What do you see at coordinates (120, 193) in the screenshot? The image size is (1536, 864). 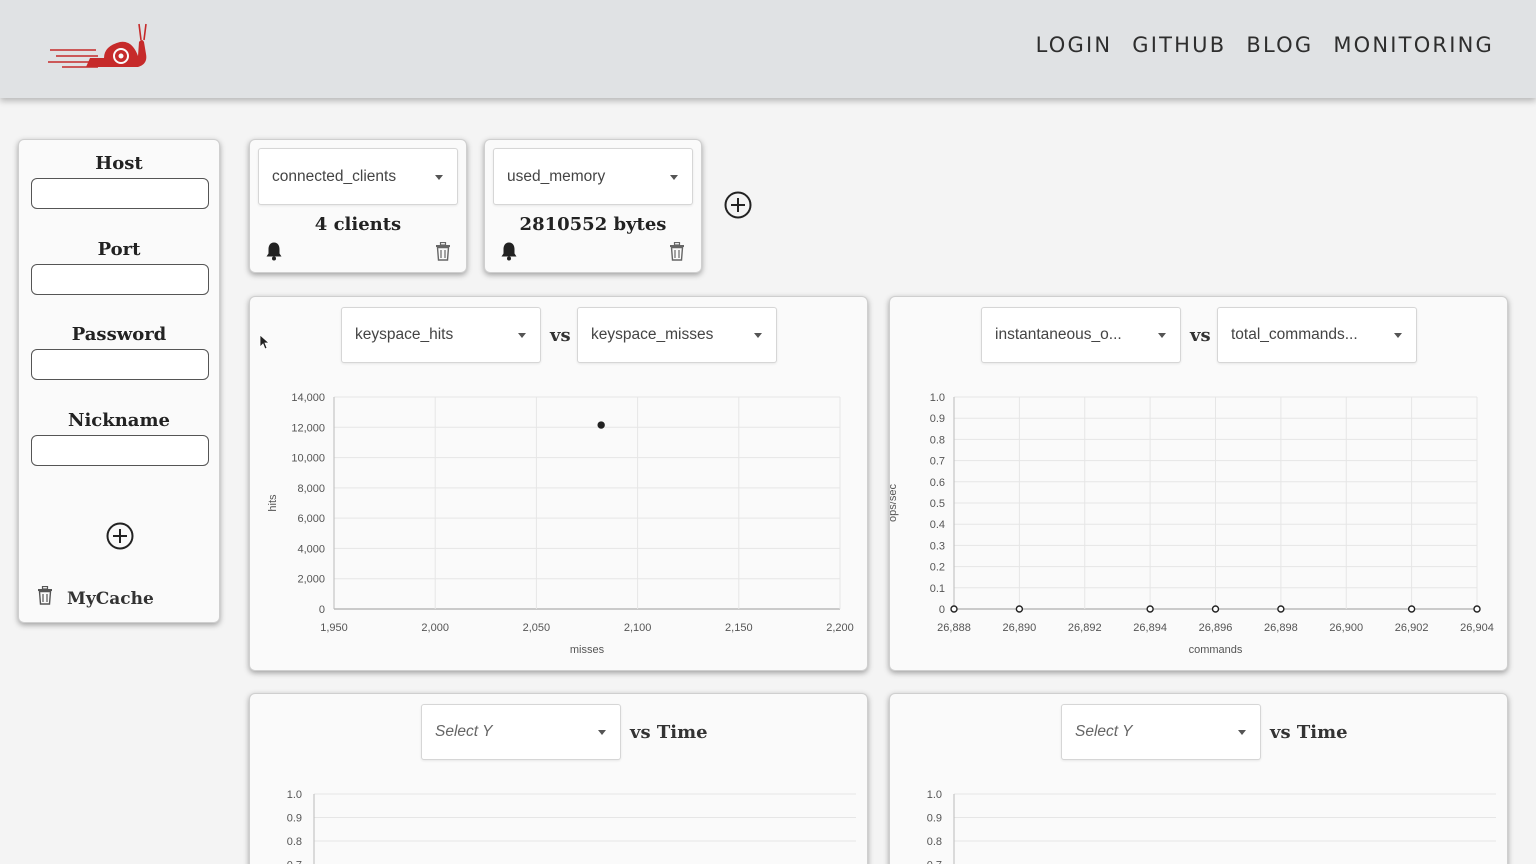 I see `host-input` at bounding box center [120, 193].